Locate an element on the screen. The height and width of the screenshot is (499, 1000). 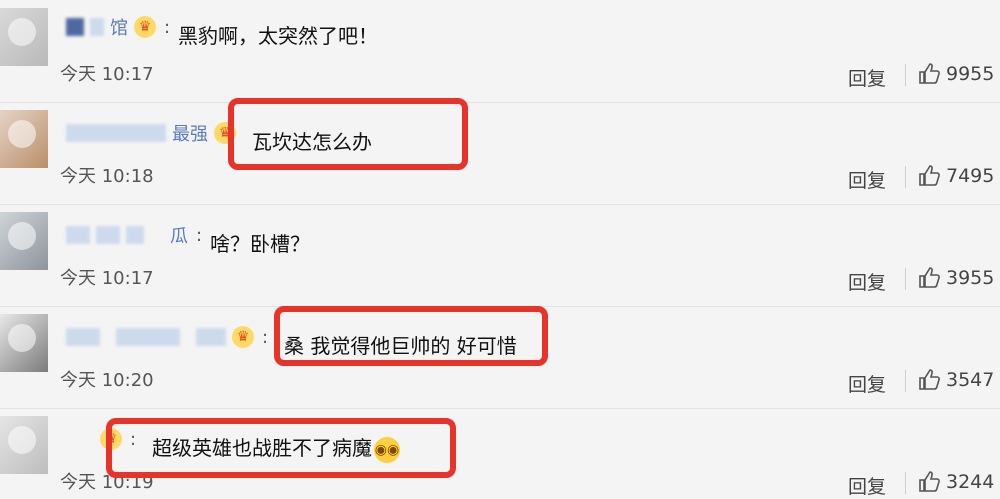
username: 馆 ♛ : is located at coordinates (118, 27).